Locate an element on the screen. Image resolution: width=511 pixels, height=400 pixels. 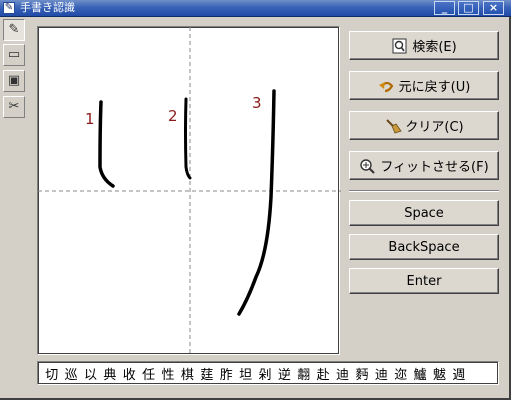
stroke-label-1: 1 is located at coordinates (90, 119).